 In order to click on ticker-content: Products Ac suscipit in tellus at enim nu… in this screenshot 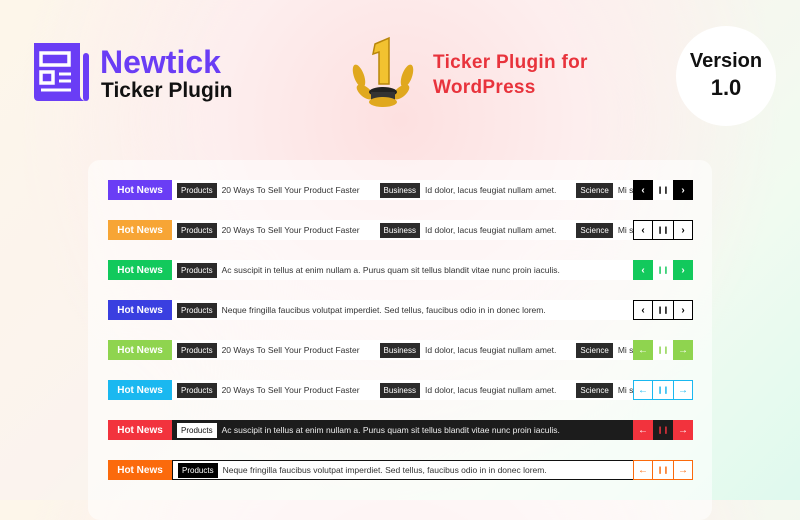, I will do `click(402, 430)`.